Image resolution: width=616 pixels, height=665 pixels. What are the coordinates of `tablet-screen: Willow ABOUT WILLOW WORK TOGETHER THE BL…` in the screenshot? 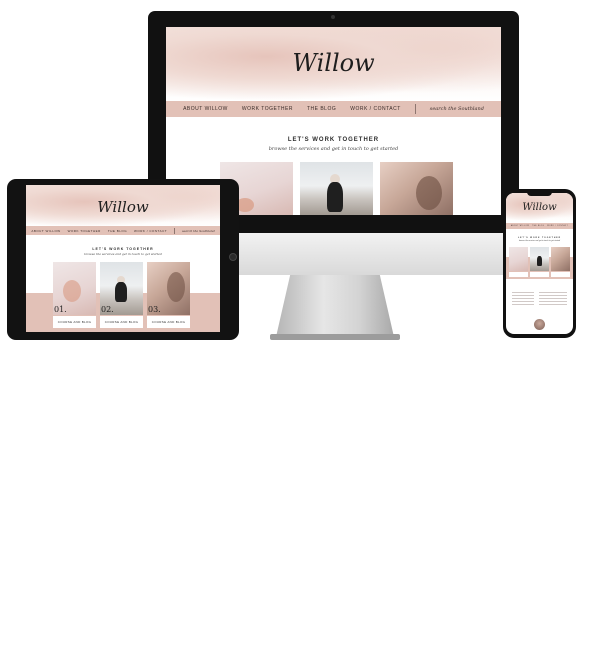 It's located at (123, 258).